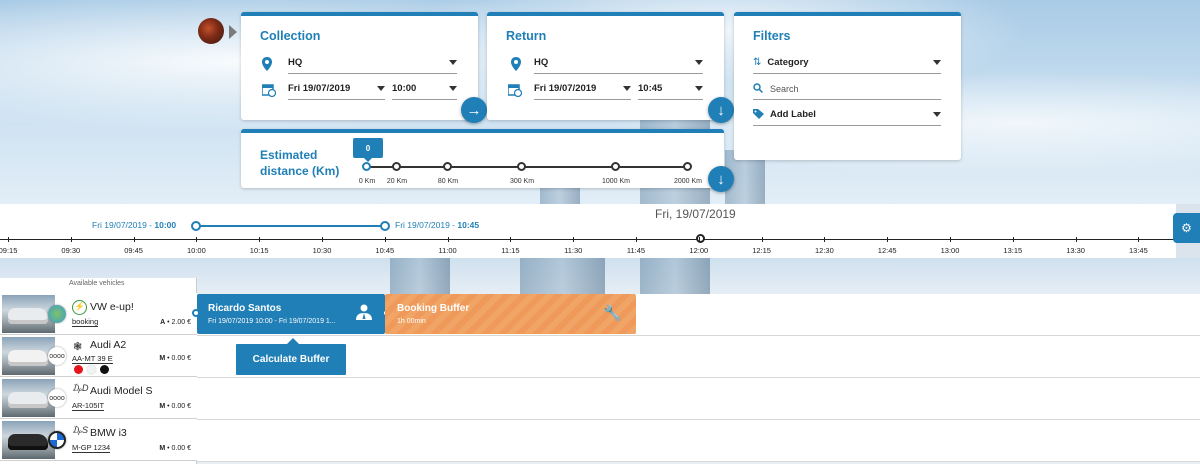 Image resolution: width=1200 pixels, height=464 pixels. What do you see at coordinates (453, 62) in the screenshot?
I see `chevron-down-icon` at bounding box center [453, 62].